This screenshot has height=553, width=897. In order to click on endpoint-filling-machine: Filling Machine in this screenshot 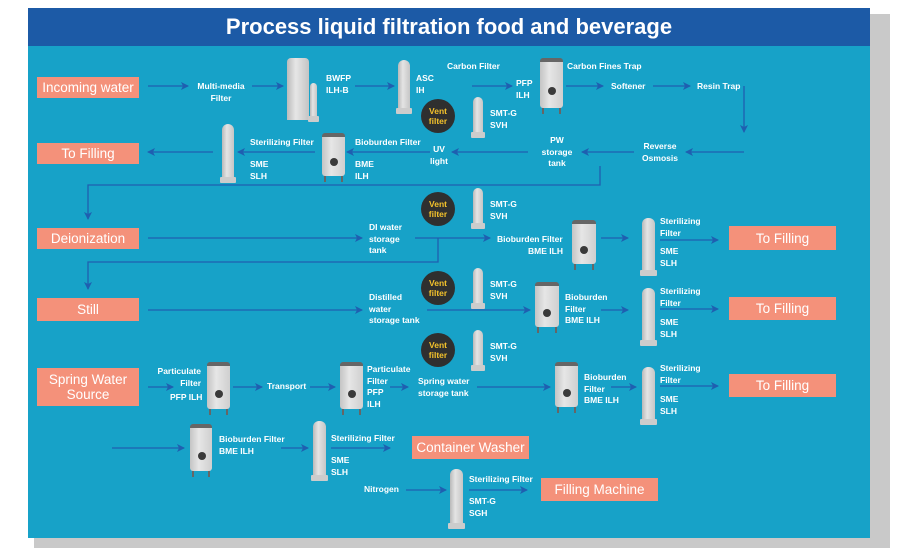, I will do `click(599, 489)`.